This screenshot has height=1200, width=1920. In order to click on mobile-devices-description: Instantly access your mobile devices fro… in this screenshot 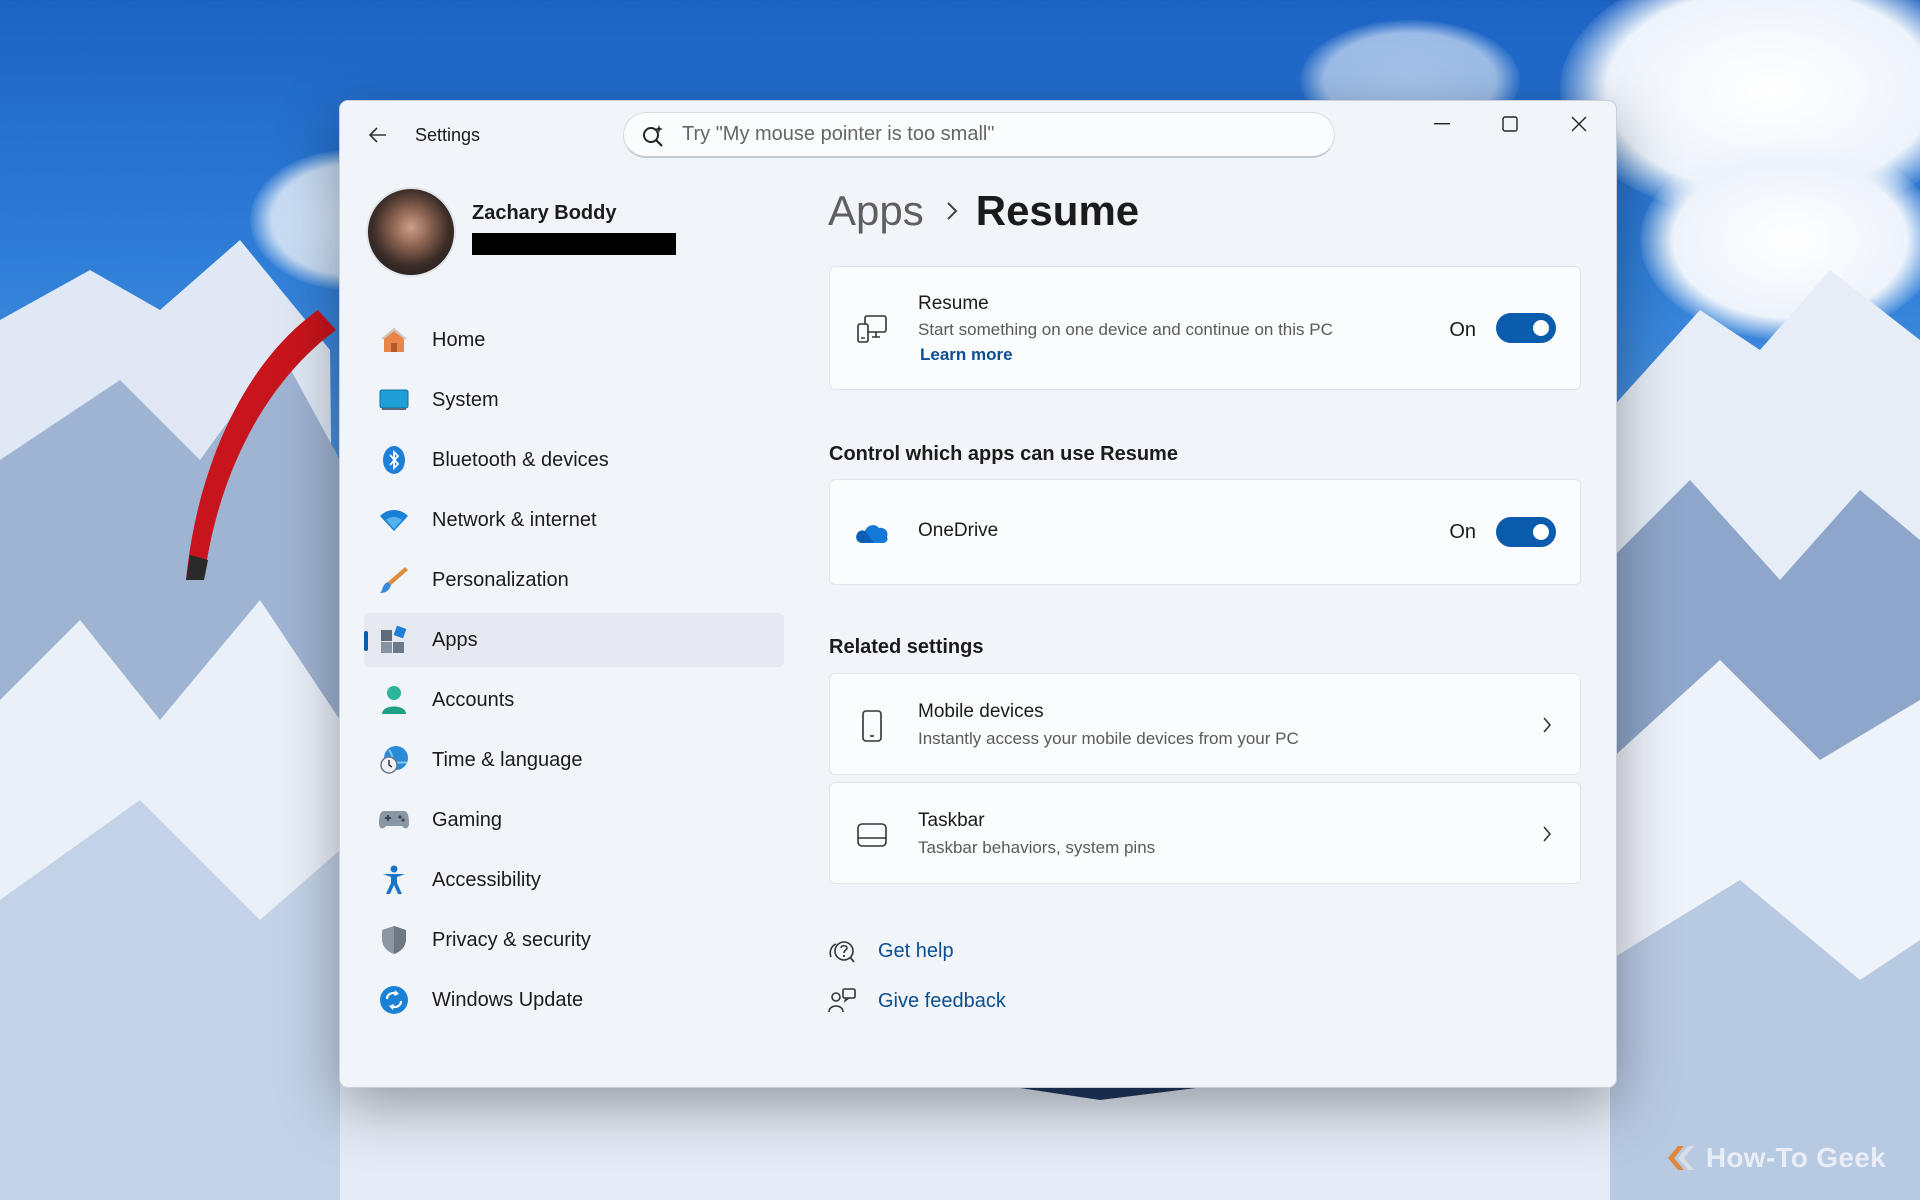, I will do `click(1108, 738)`.